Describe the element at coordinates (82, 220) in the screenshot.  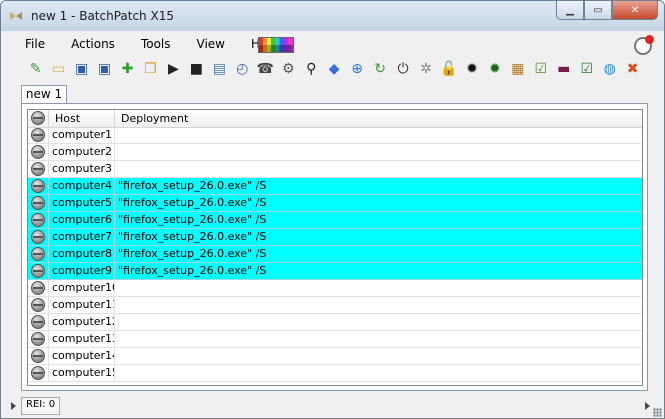
I see `host-cell: computer6` at that location.